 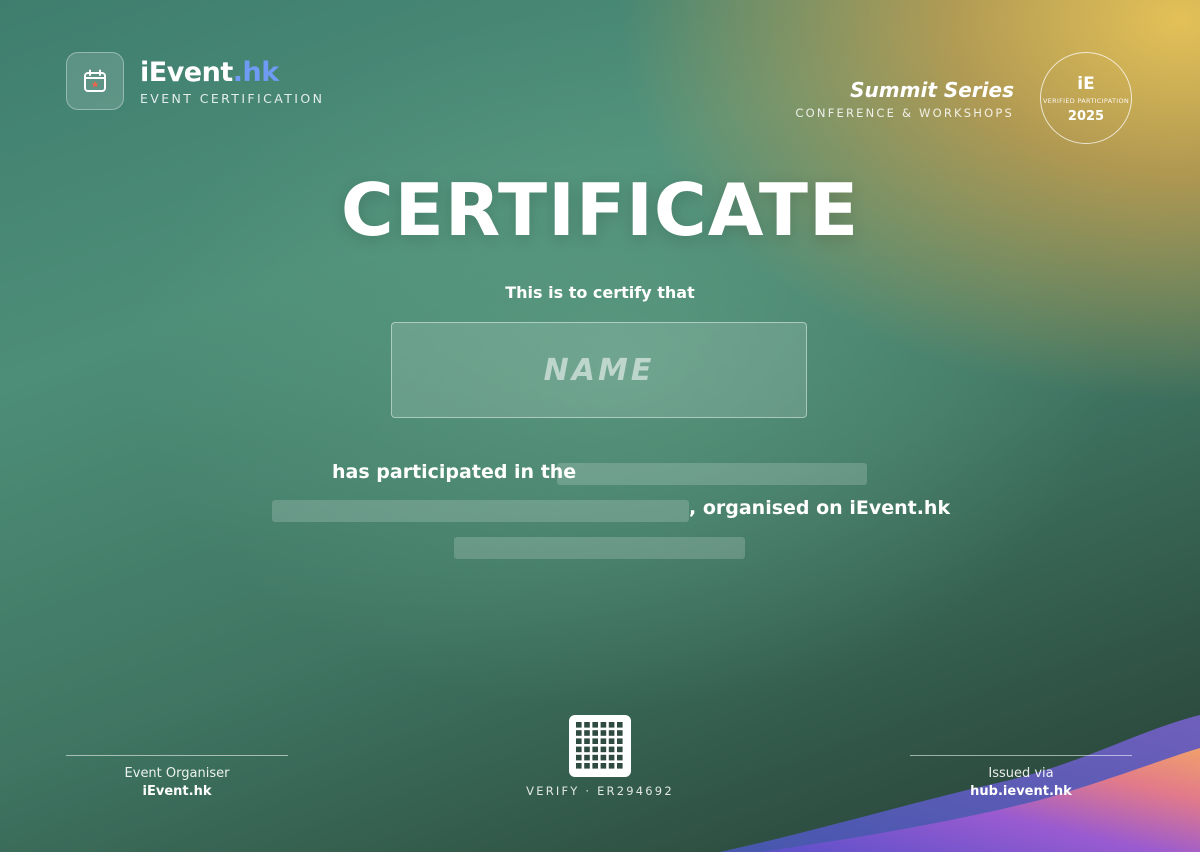 What do you see at coordinates (209, 72) in the screenshot?
I see `brand-name: iEvent.hk` at bounding box center [209, 72].